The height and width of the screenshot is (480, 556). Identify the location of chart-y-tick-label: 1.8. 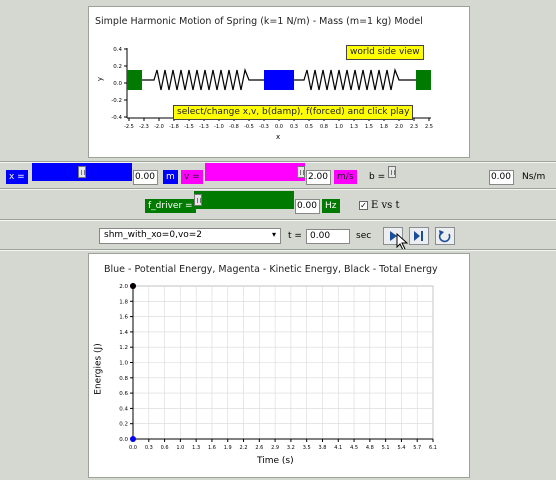
(123, 302).